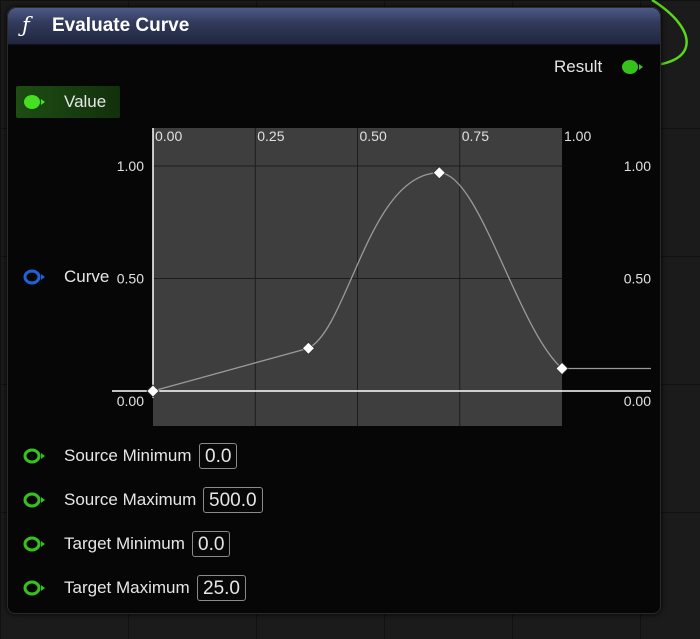  Describe the element at coordinates (130, 499) in the screenshot. I see `input-pin-label: Source Maximum` at that location.